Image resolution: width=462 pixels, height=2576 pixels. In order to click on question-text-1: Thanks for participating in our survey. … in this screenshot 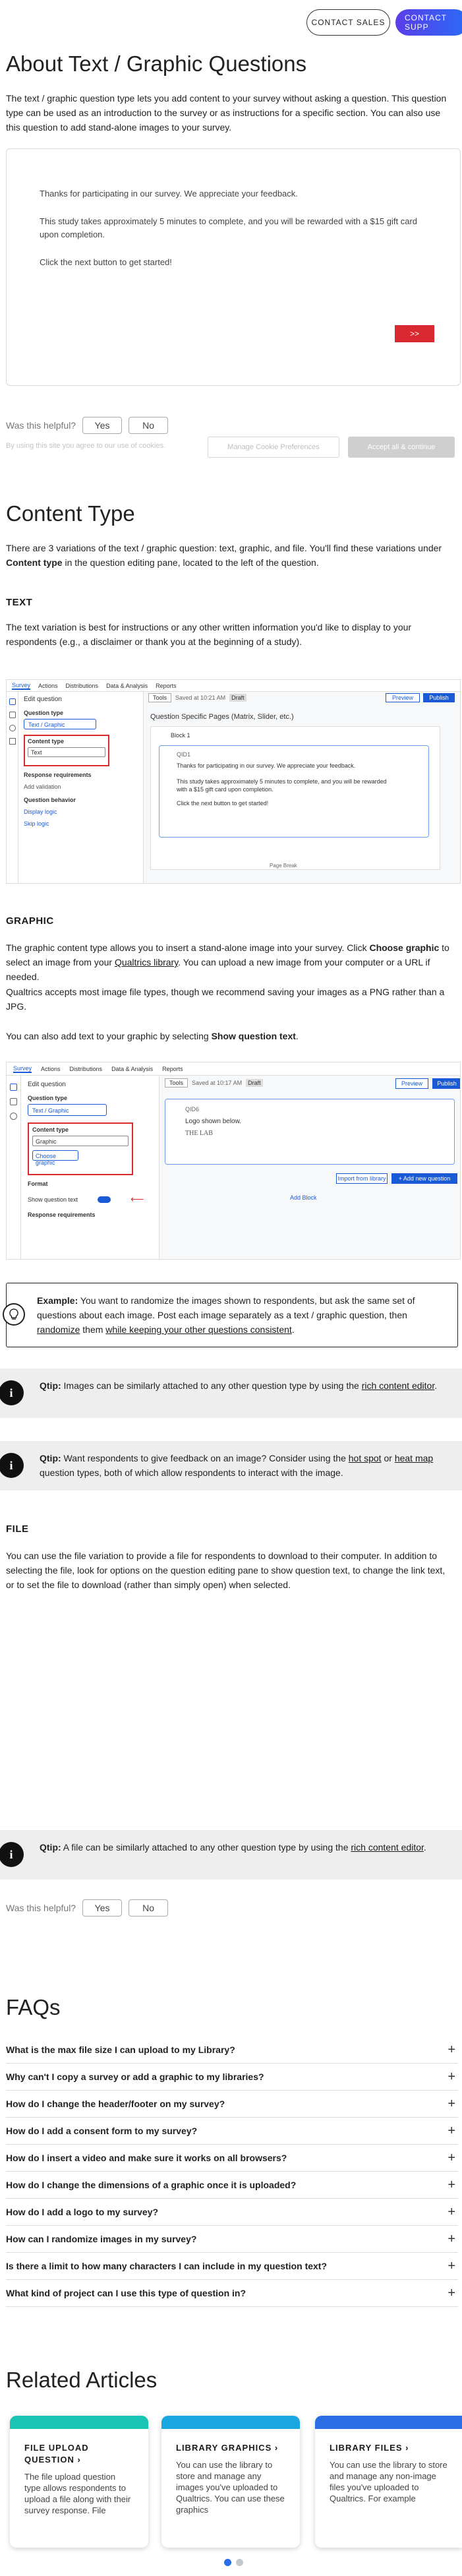, I will do `click(267, 765)`.